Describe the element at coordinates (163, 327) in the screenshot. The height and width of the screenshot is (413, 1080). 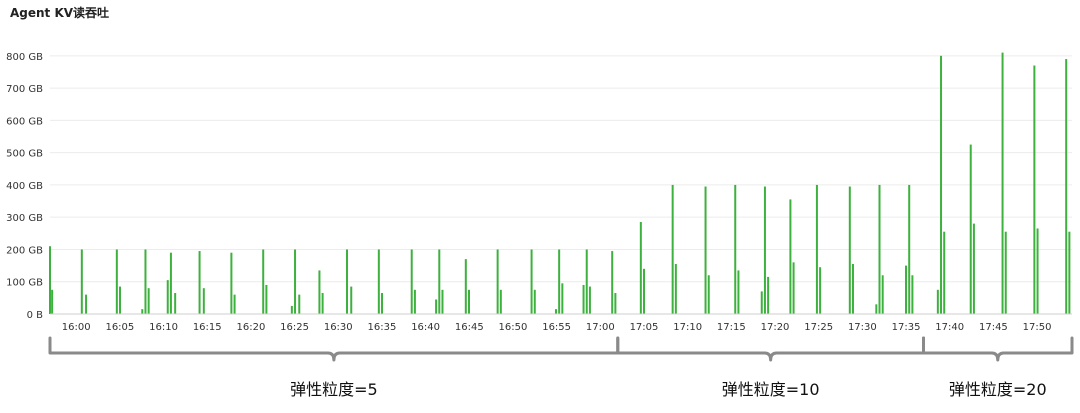
I see `x-tick-label: 16:10` at that location.